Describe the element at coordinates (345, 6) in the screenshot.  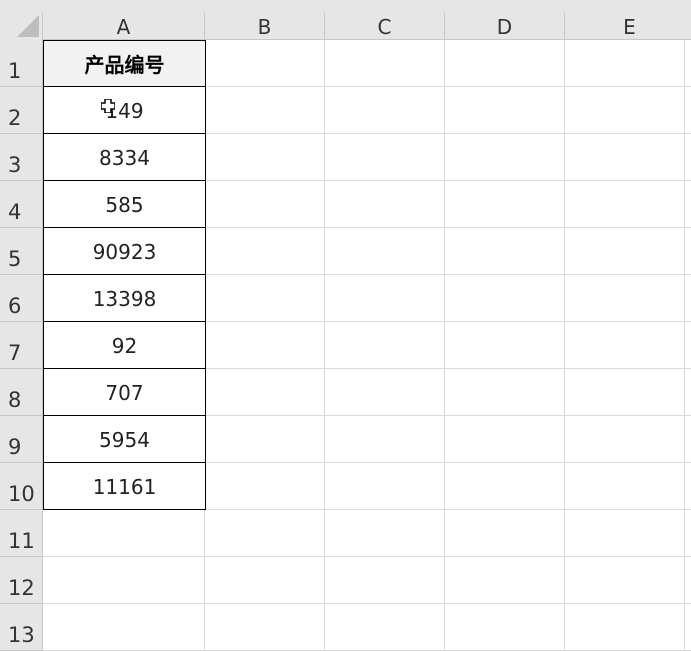
I see `toolbar-strip` at that location.